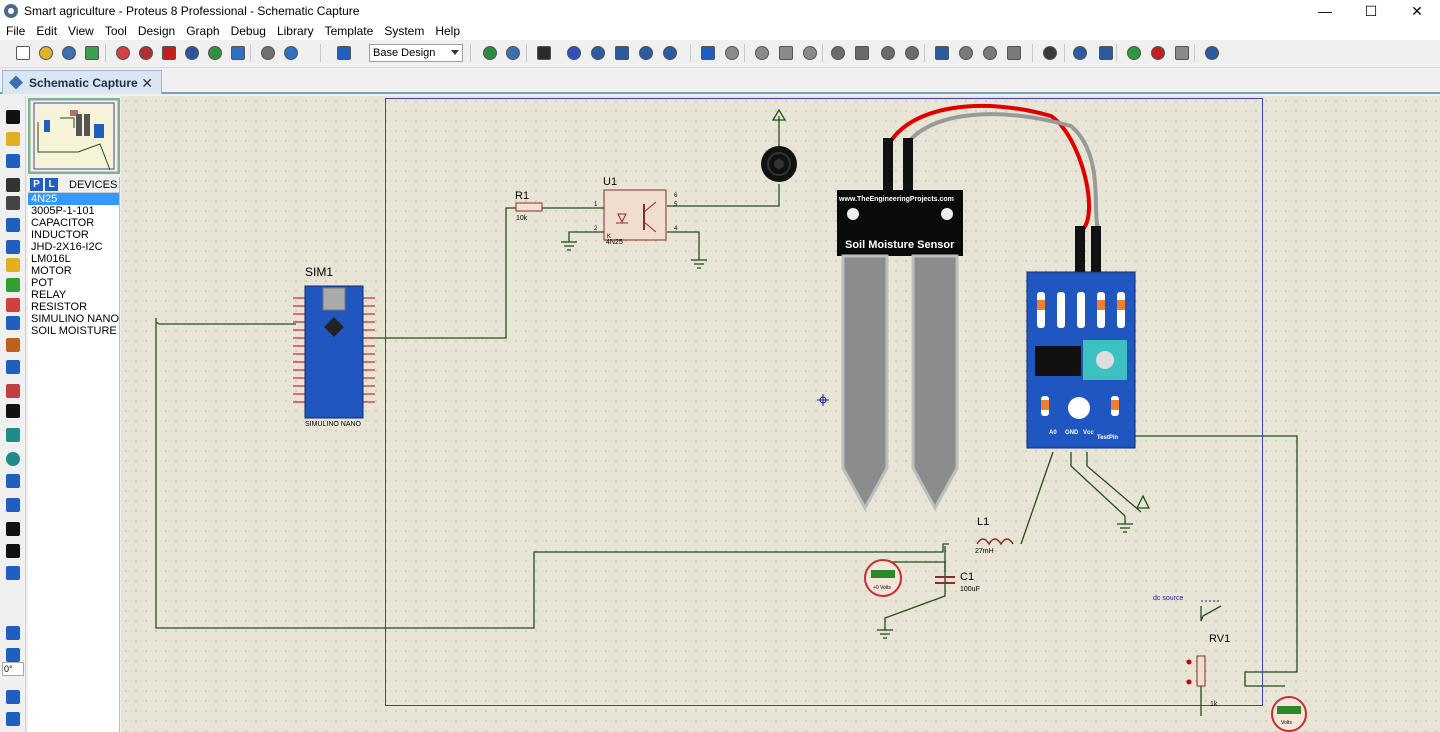 The width and height of the screenshot is (1440, 732). I want to click on zoom-area-icon, so click(670, 53).